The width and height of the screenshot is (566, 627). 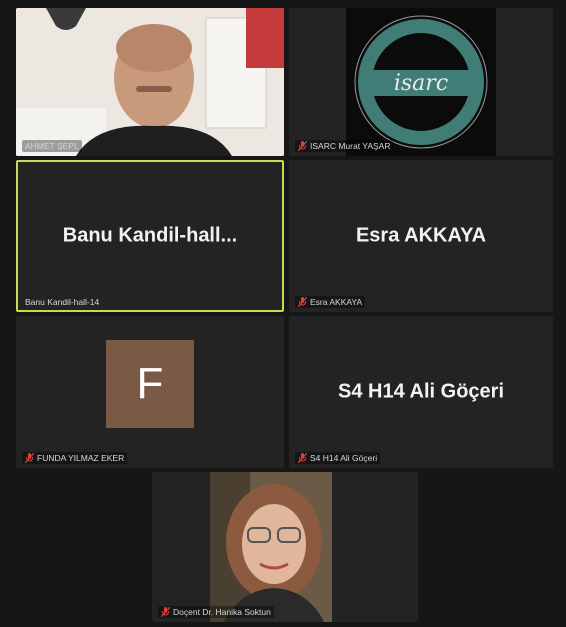 I want to click on participant-tile-hanika: Doçent Dr. Hanika Soktun, so click(x=285, y=547).